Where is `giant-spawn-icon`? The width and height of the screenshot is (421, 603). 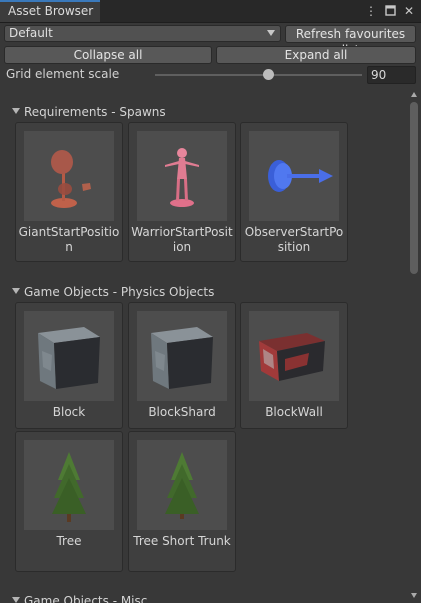
giant-spawn-icon is located at coordinates (69, 176).